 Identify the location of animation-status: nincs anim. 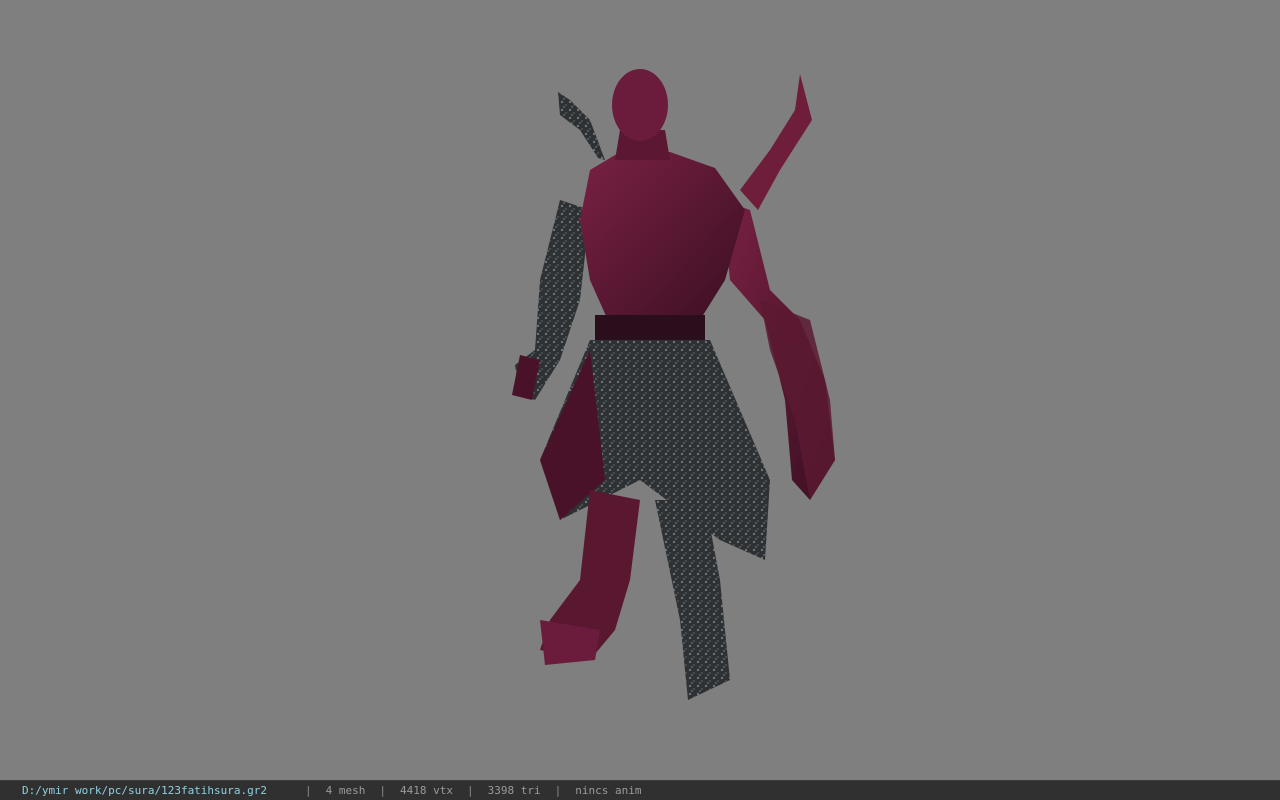
(608, 790).